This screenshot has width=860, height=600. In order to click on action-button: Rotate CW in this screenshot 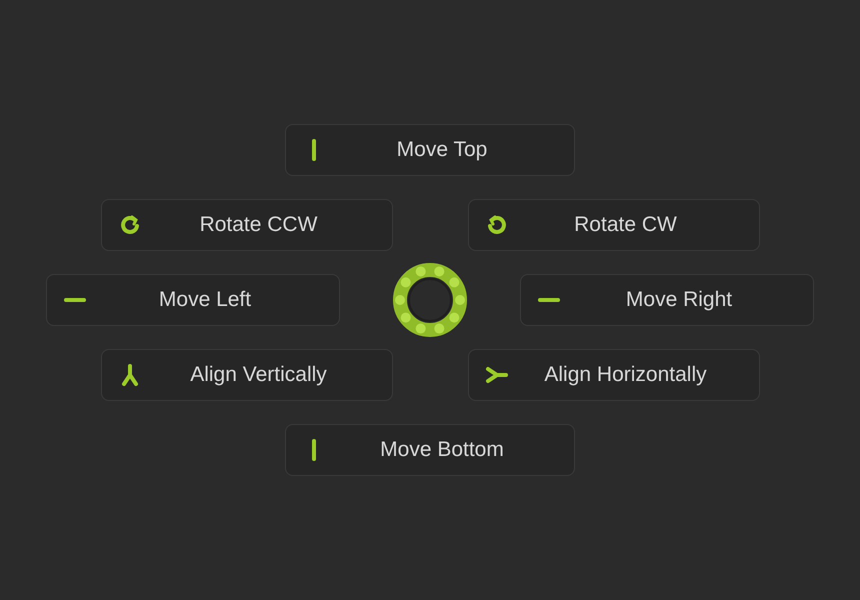, I will do `click(614, 225)`.